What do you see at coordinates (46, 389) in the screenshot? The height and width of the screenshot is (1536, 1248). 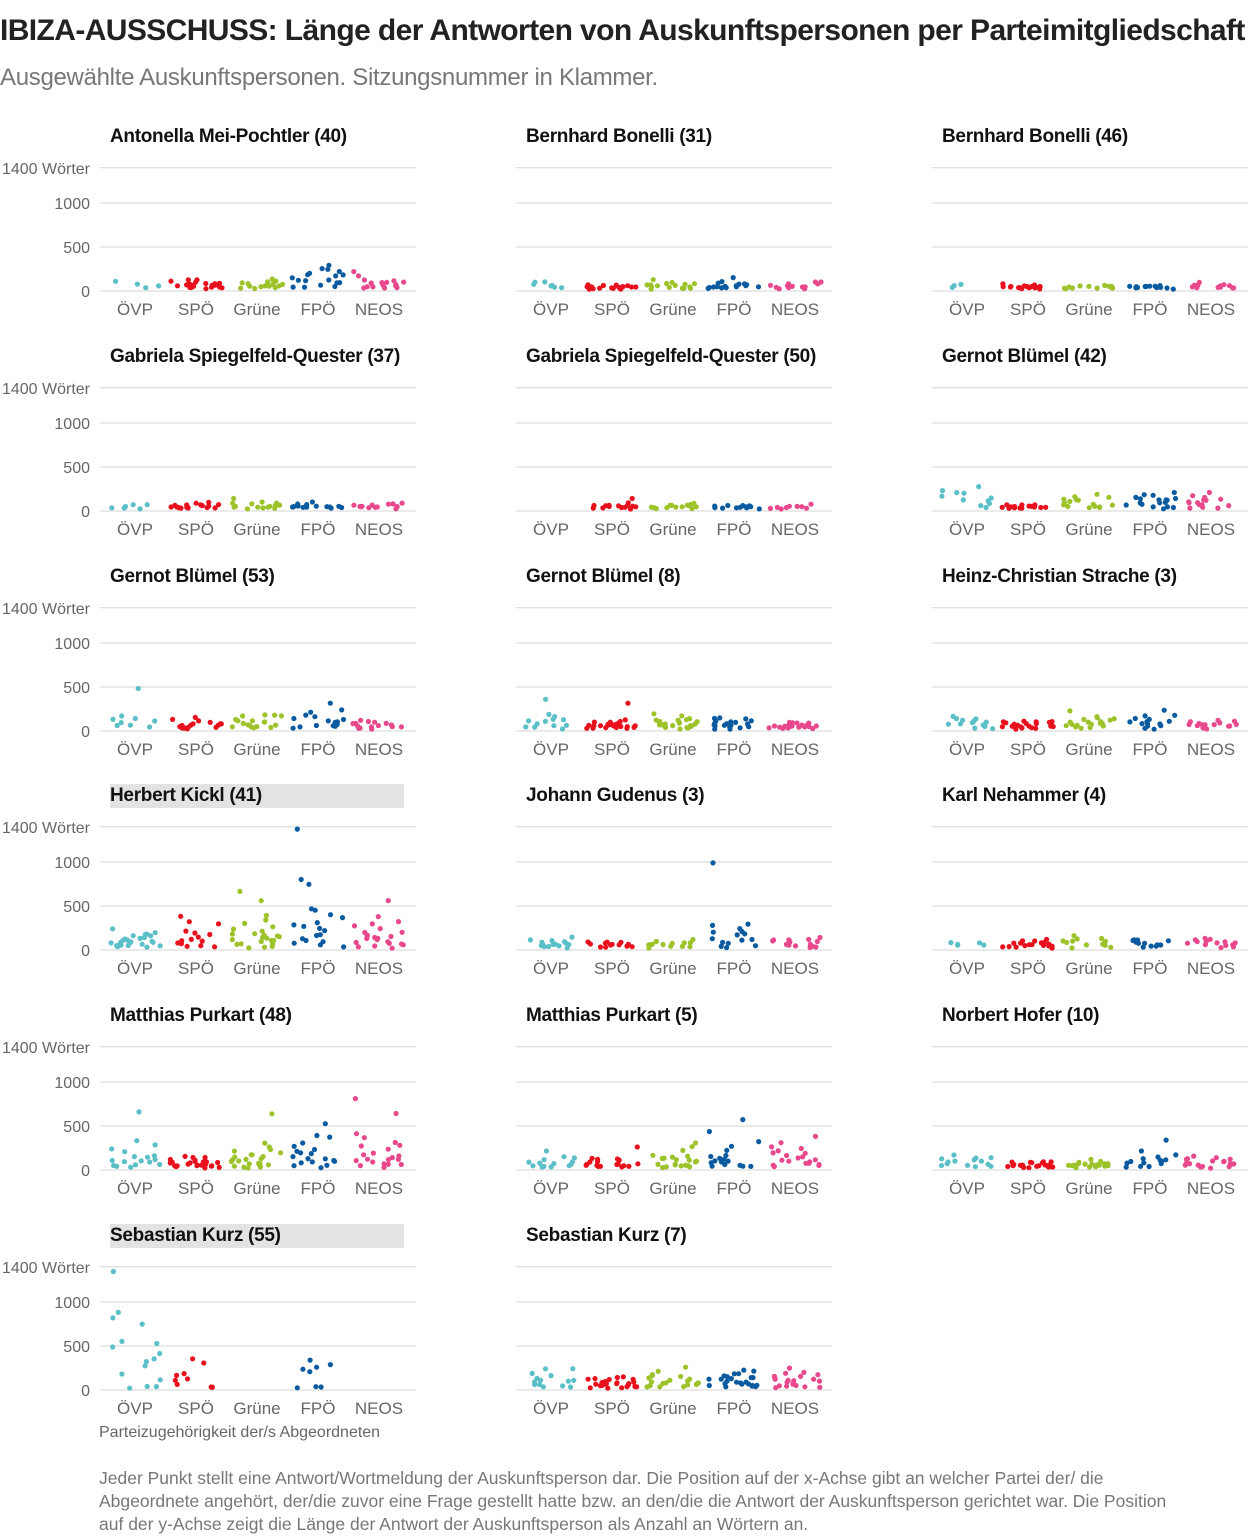 I see `y-tick-label: 1400 Wörter` at bounding box center [46, 389].